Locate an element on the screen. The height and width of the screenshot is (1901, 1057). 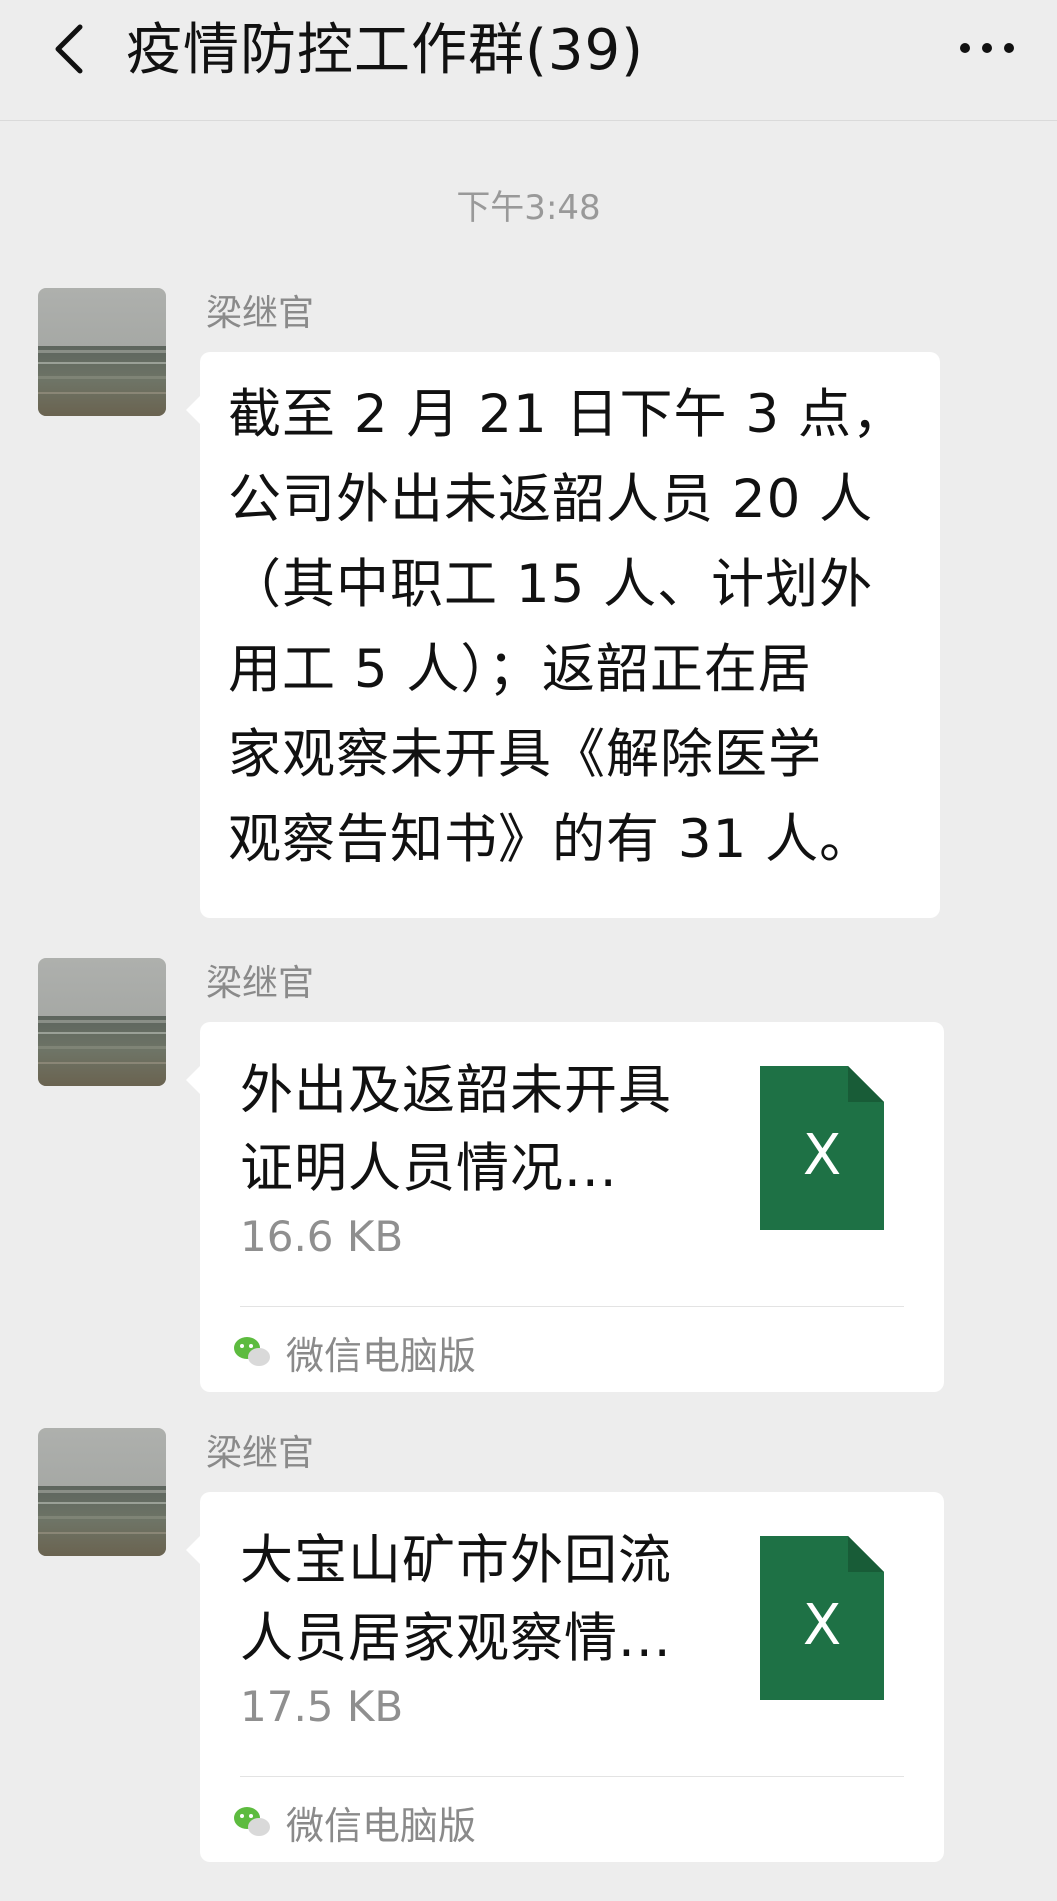
file-message-card: 外出及返韶未开具 证明人员情况... 16.6 KB X 微信电脑版 is located at coordinates (565, 1207).